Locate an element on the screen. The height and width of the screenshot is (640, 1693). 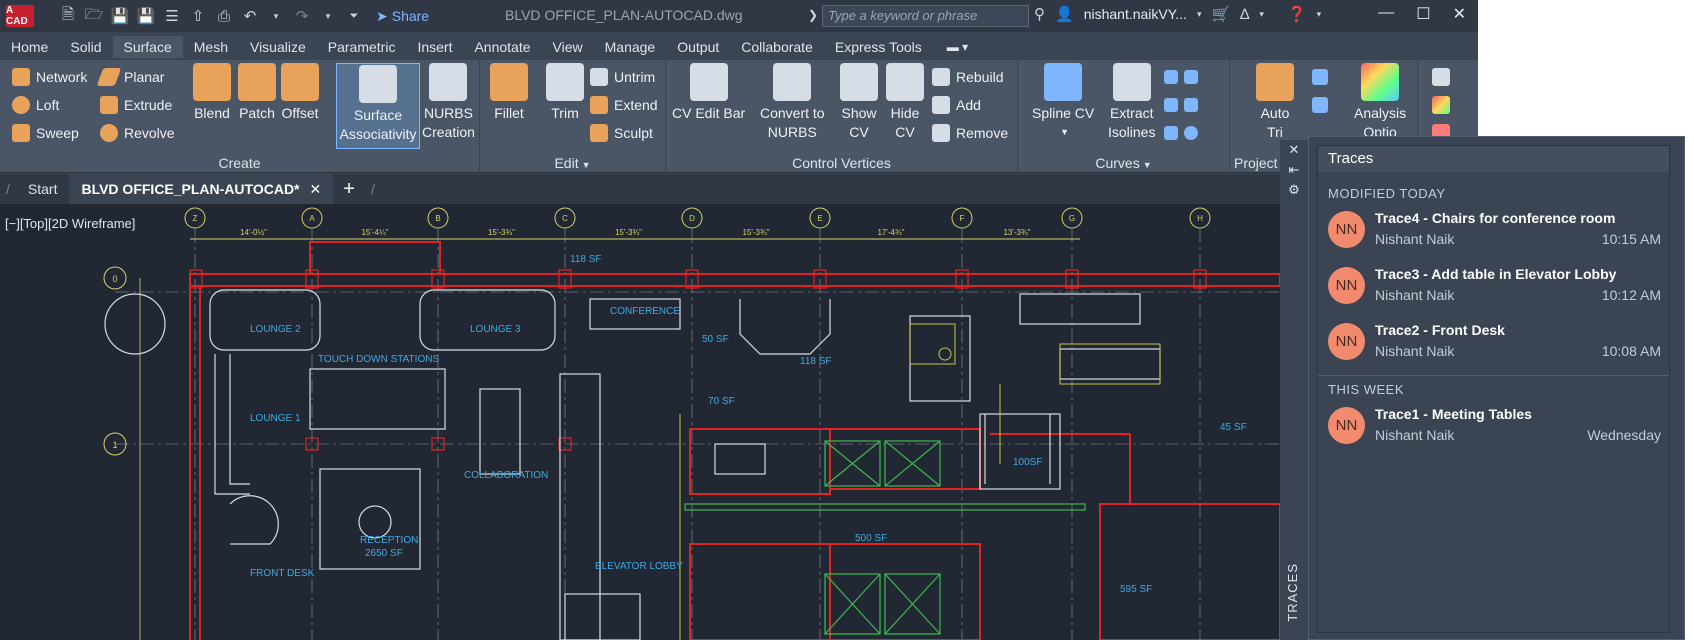
minimize-icon: — is located at coordinates (1386, 14).